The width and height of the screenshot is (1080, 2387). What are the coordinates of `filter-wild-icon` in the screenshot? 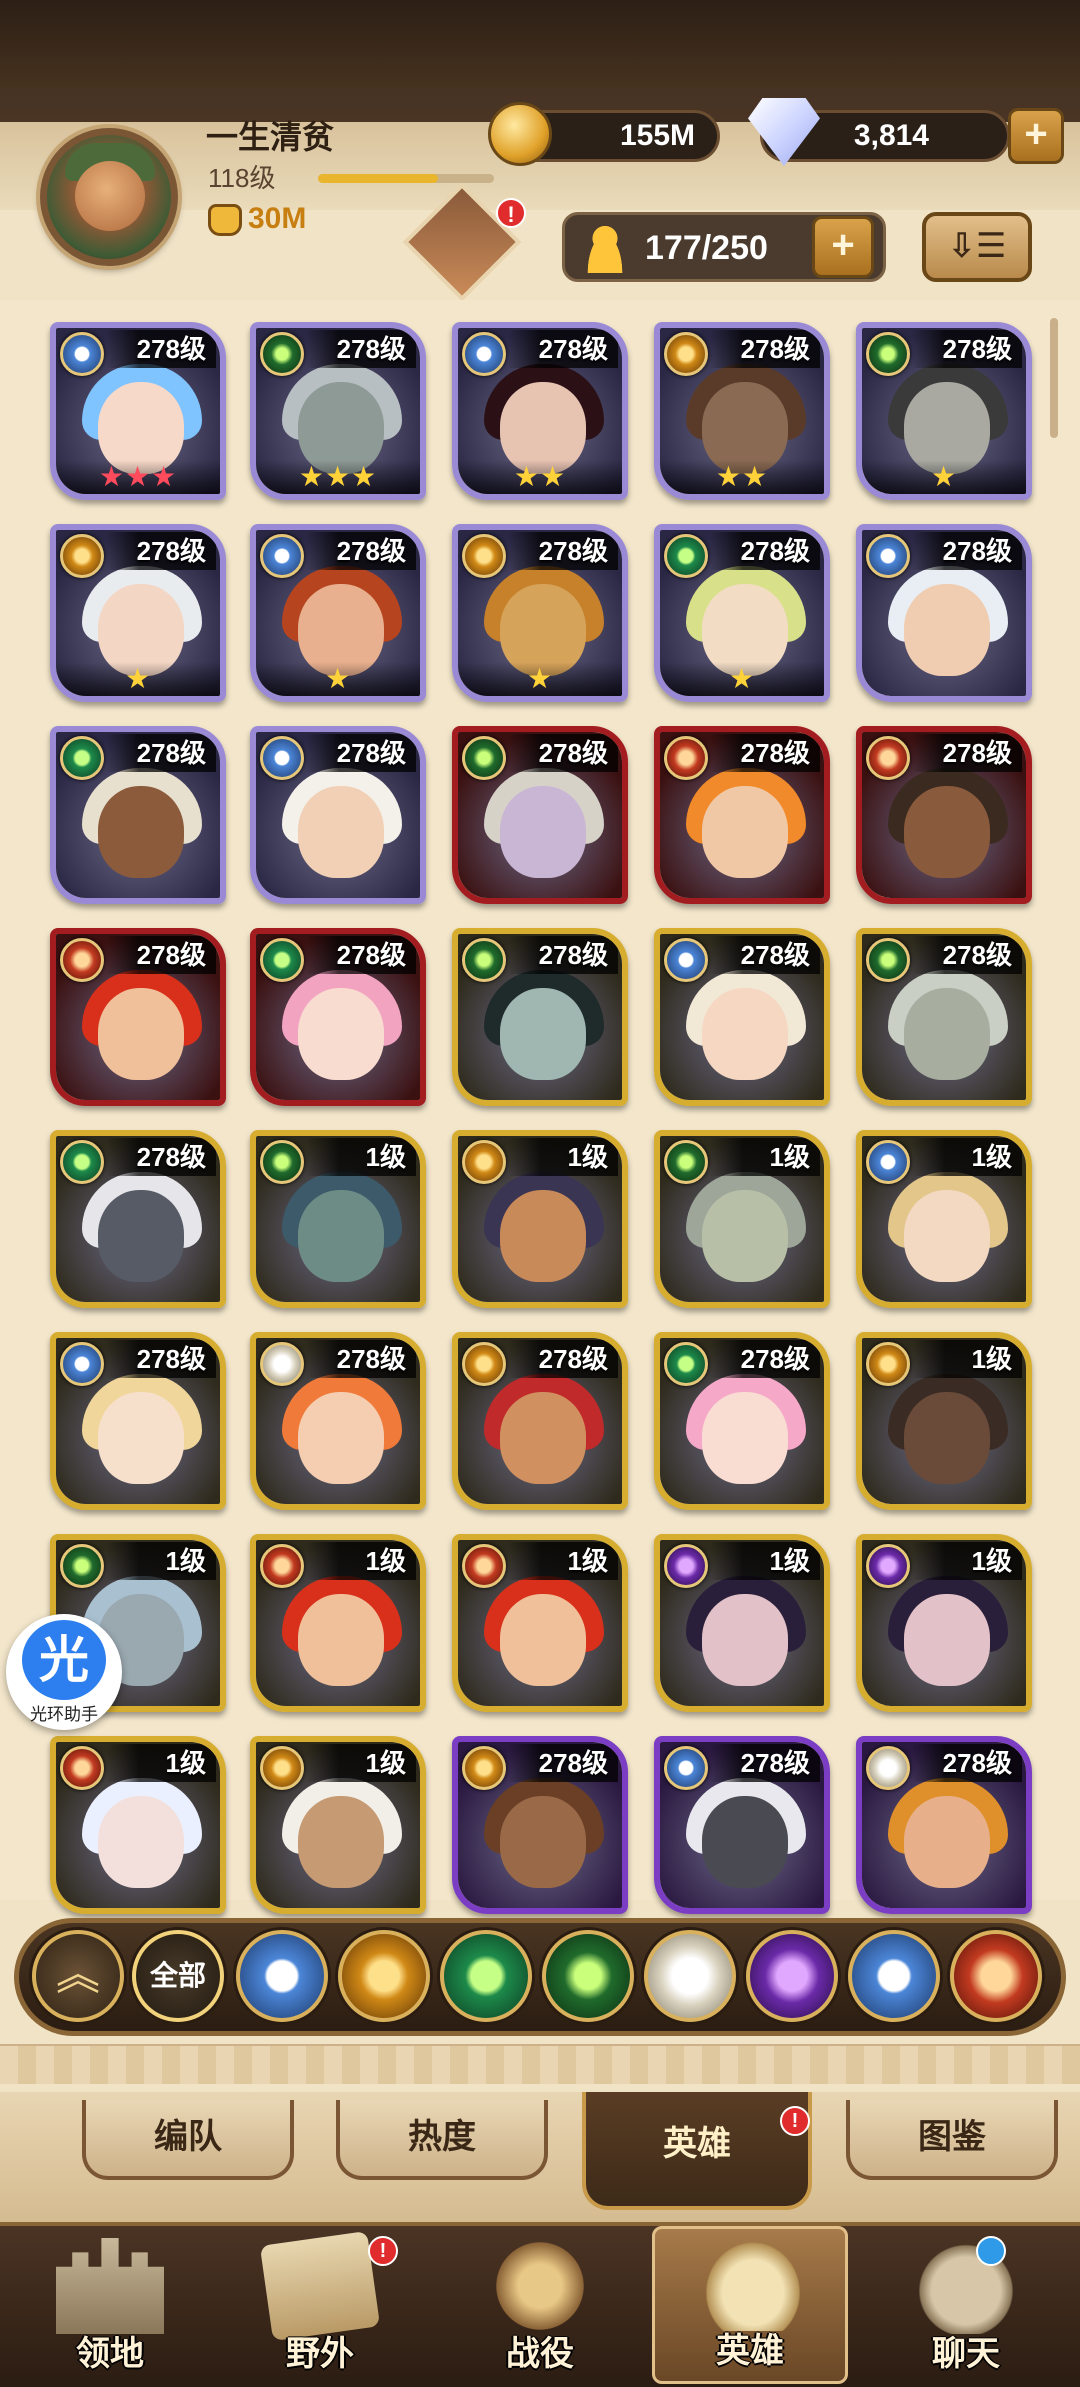 It's located at (486, 1976).